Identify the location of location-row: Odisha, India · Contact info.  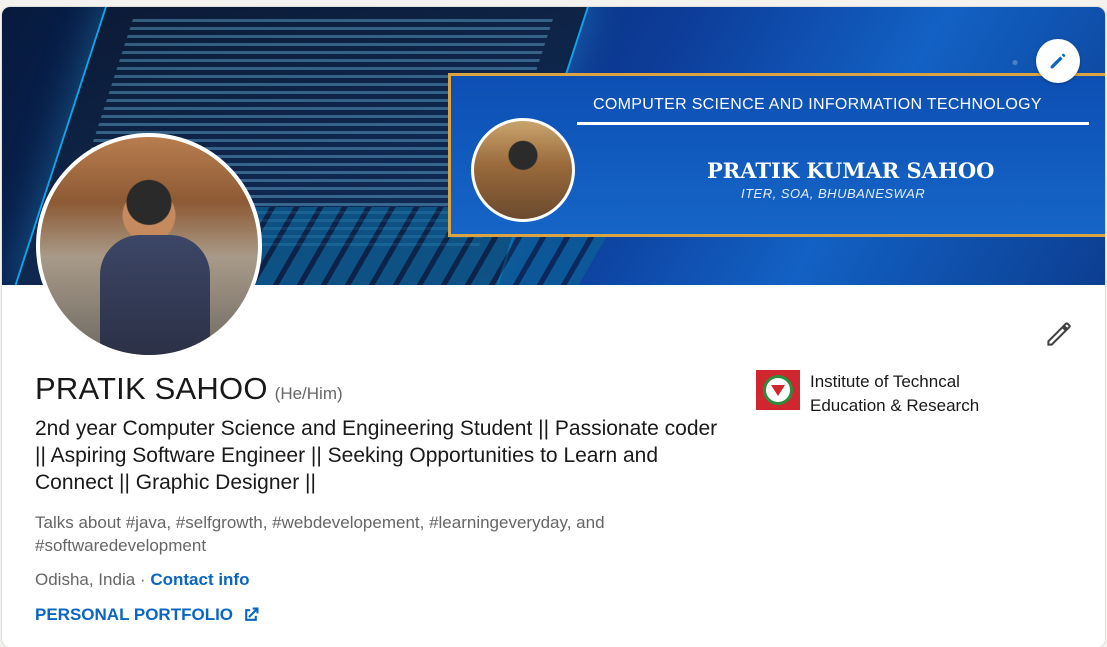
(142, 580).